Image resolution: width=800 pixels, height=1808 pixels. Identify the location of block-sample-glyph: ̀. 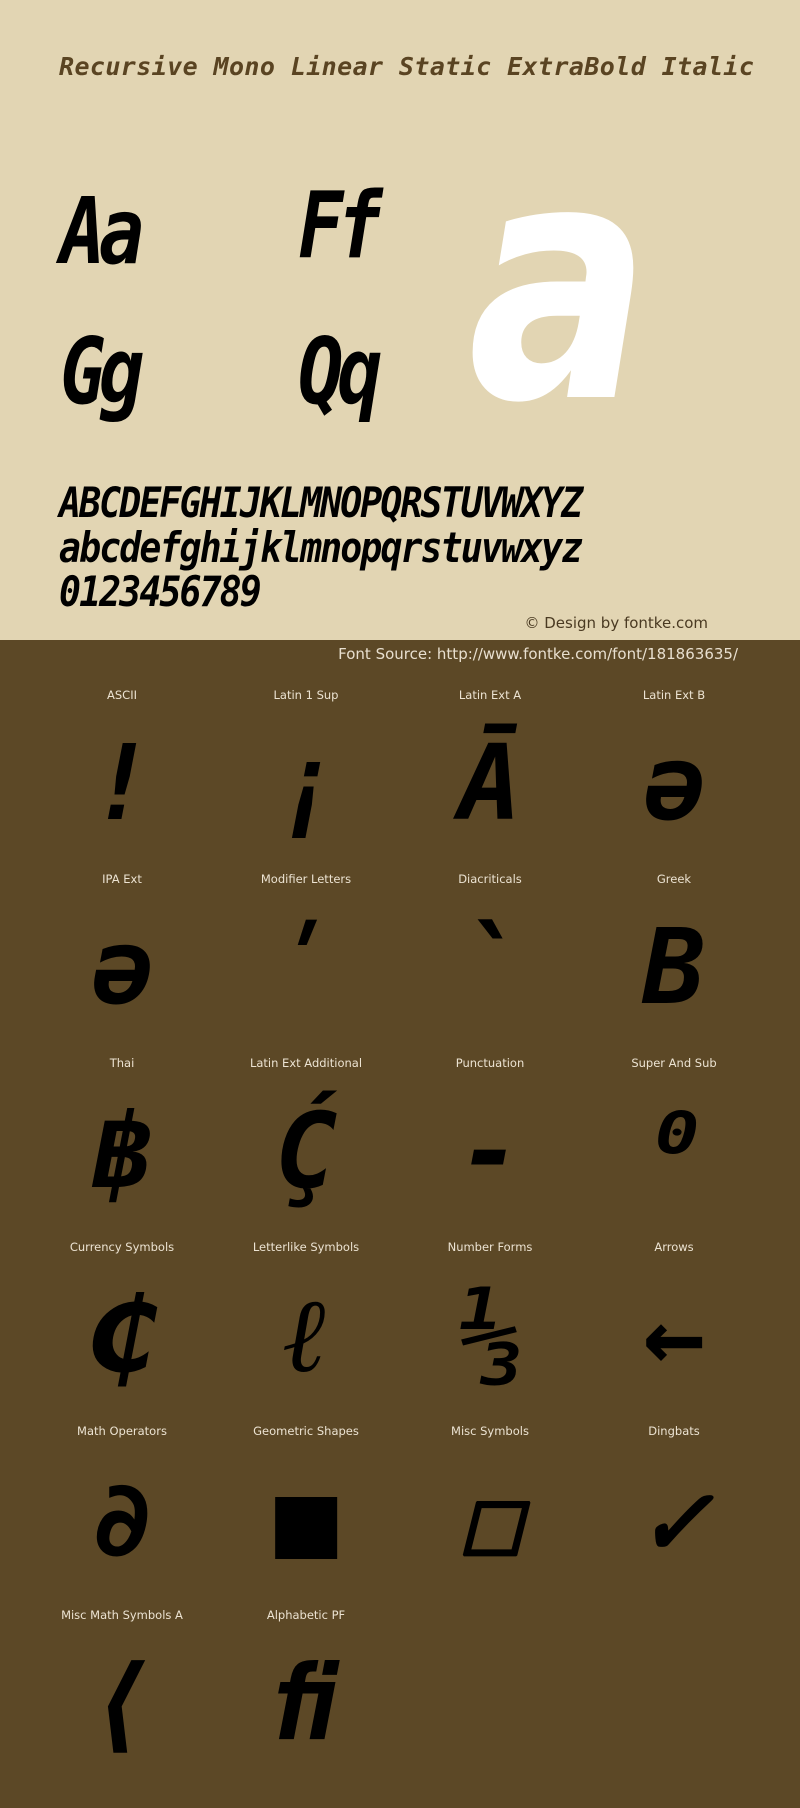
(490, 967).